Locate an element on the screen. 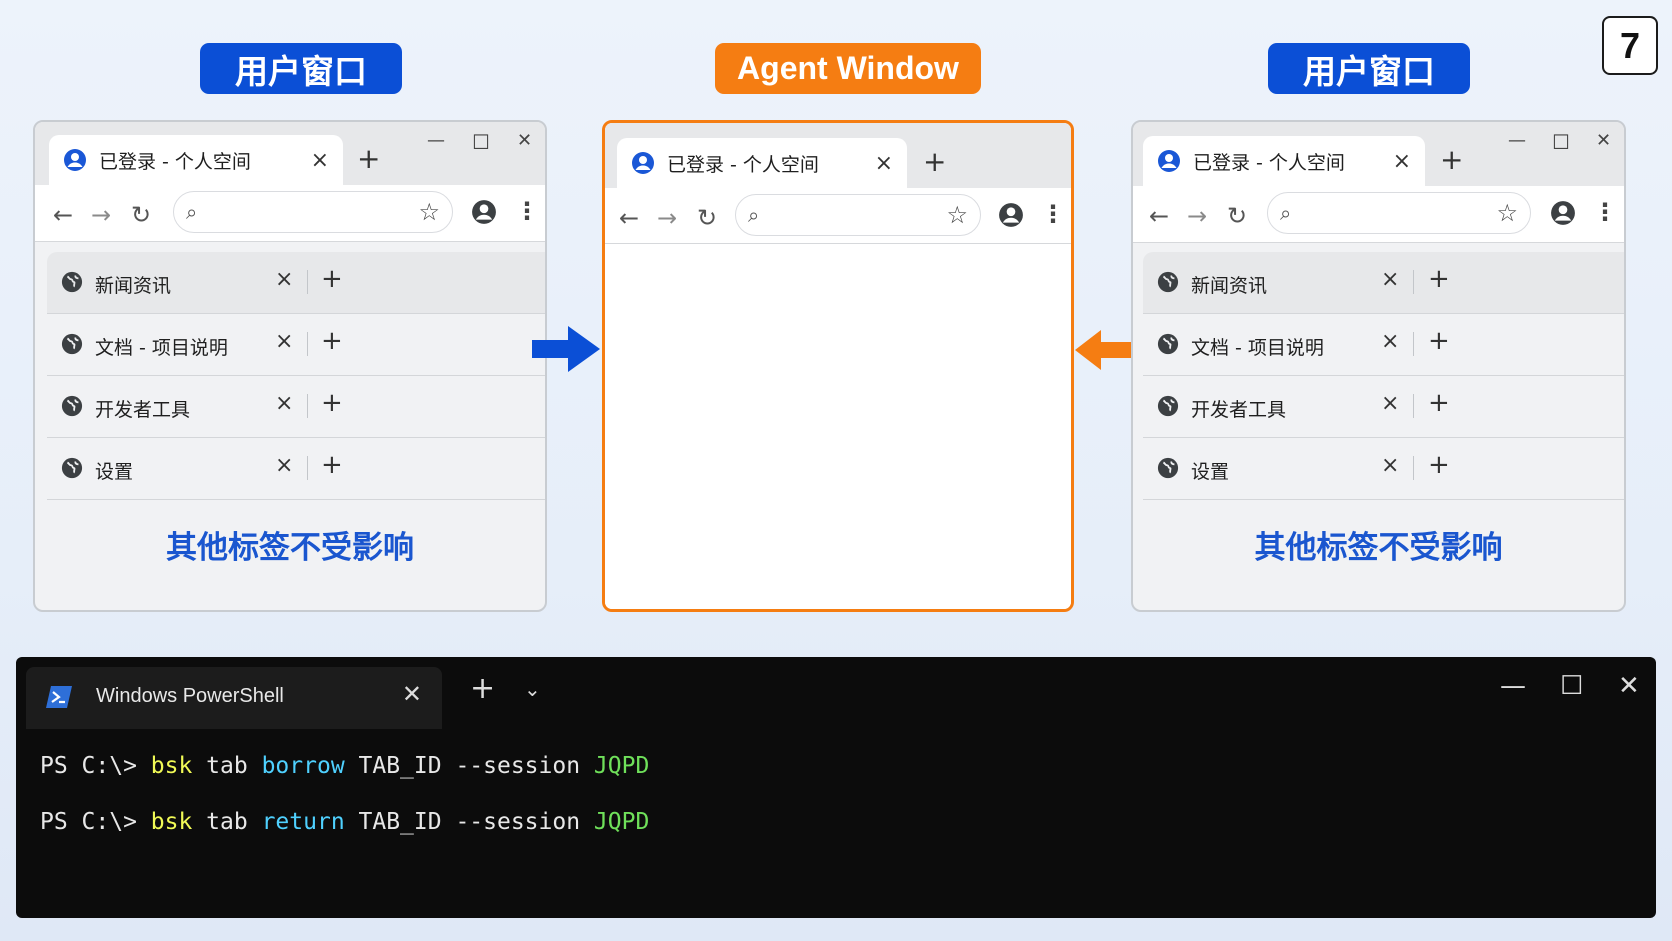 The height and width of the screenshot is (941, 1672). tab-row-label: 文档 - 项目说明 is located at coordinates (1257, 348).